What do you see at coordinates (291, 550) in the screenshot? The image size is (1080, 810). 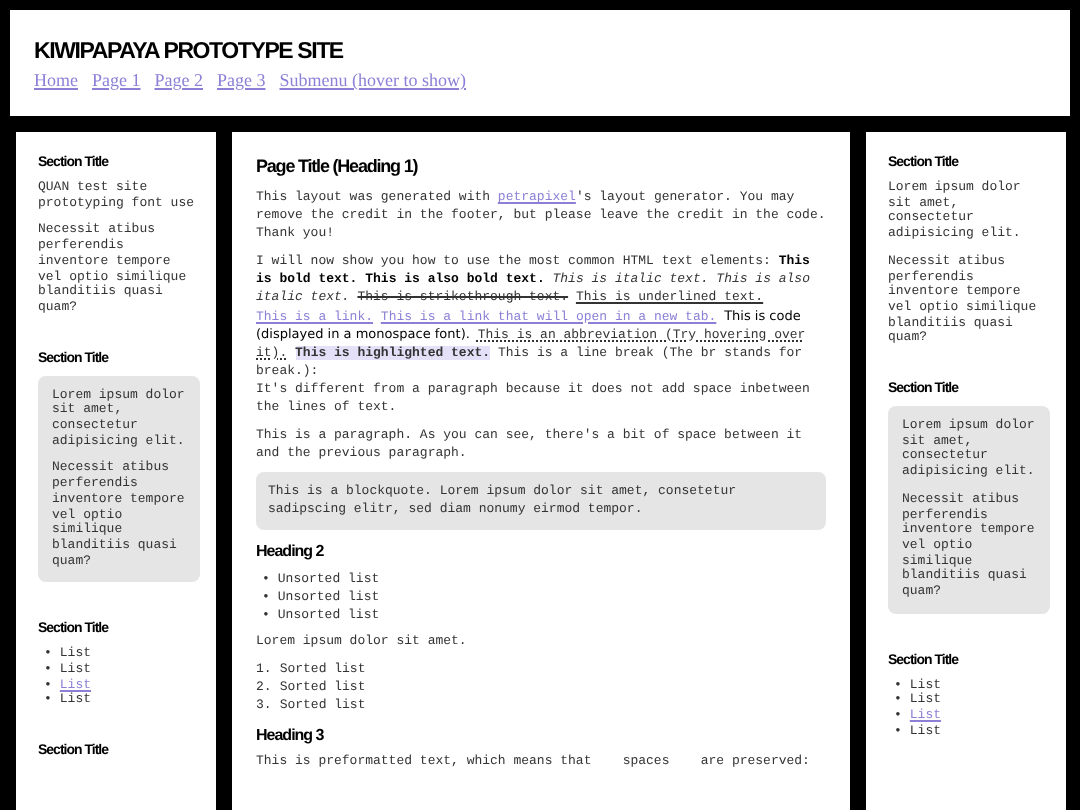 I see `section-heading: Heading 2` at bounding box center [291, 550].